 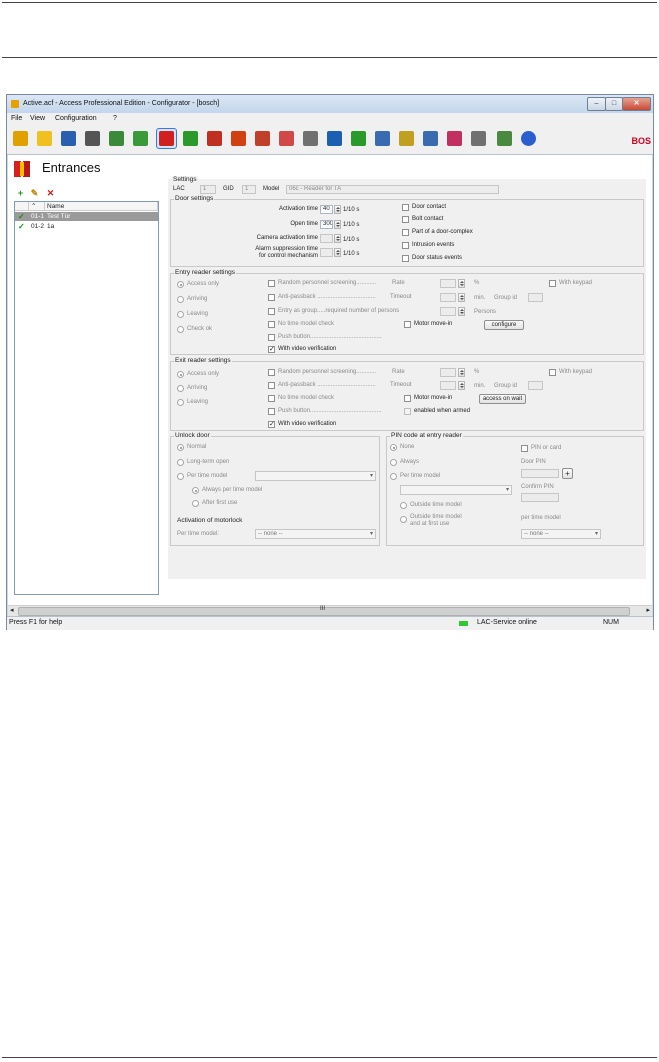 I want to click on pin-per-time-model-select: -- none --, so click(x=561, y=534).